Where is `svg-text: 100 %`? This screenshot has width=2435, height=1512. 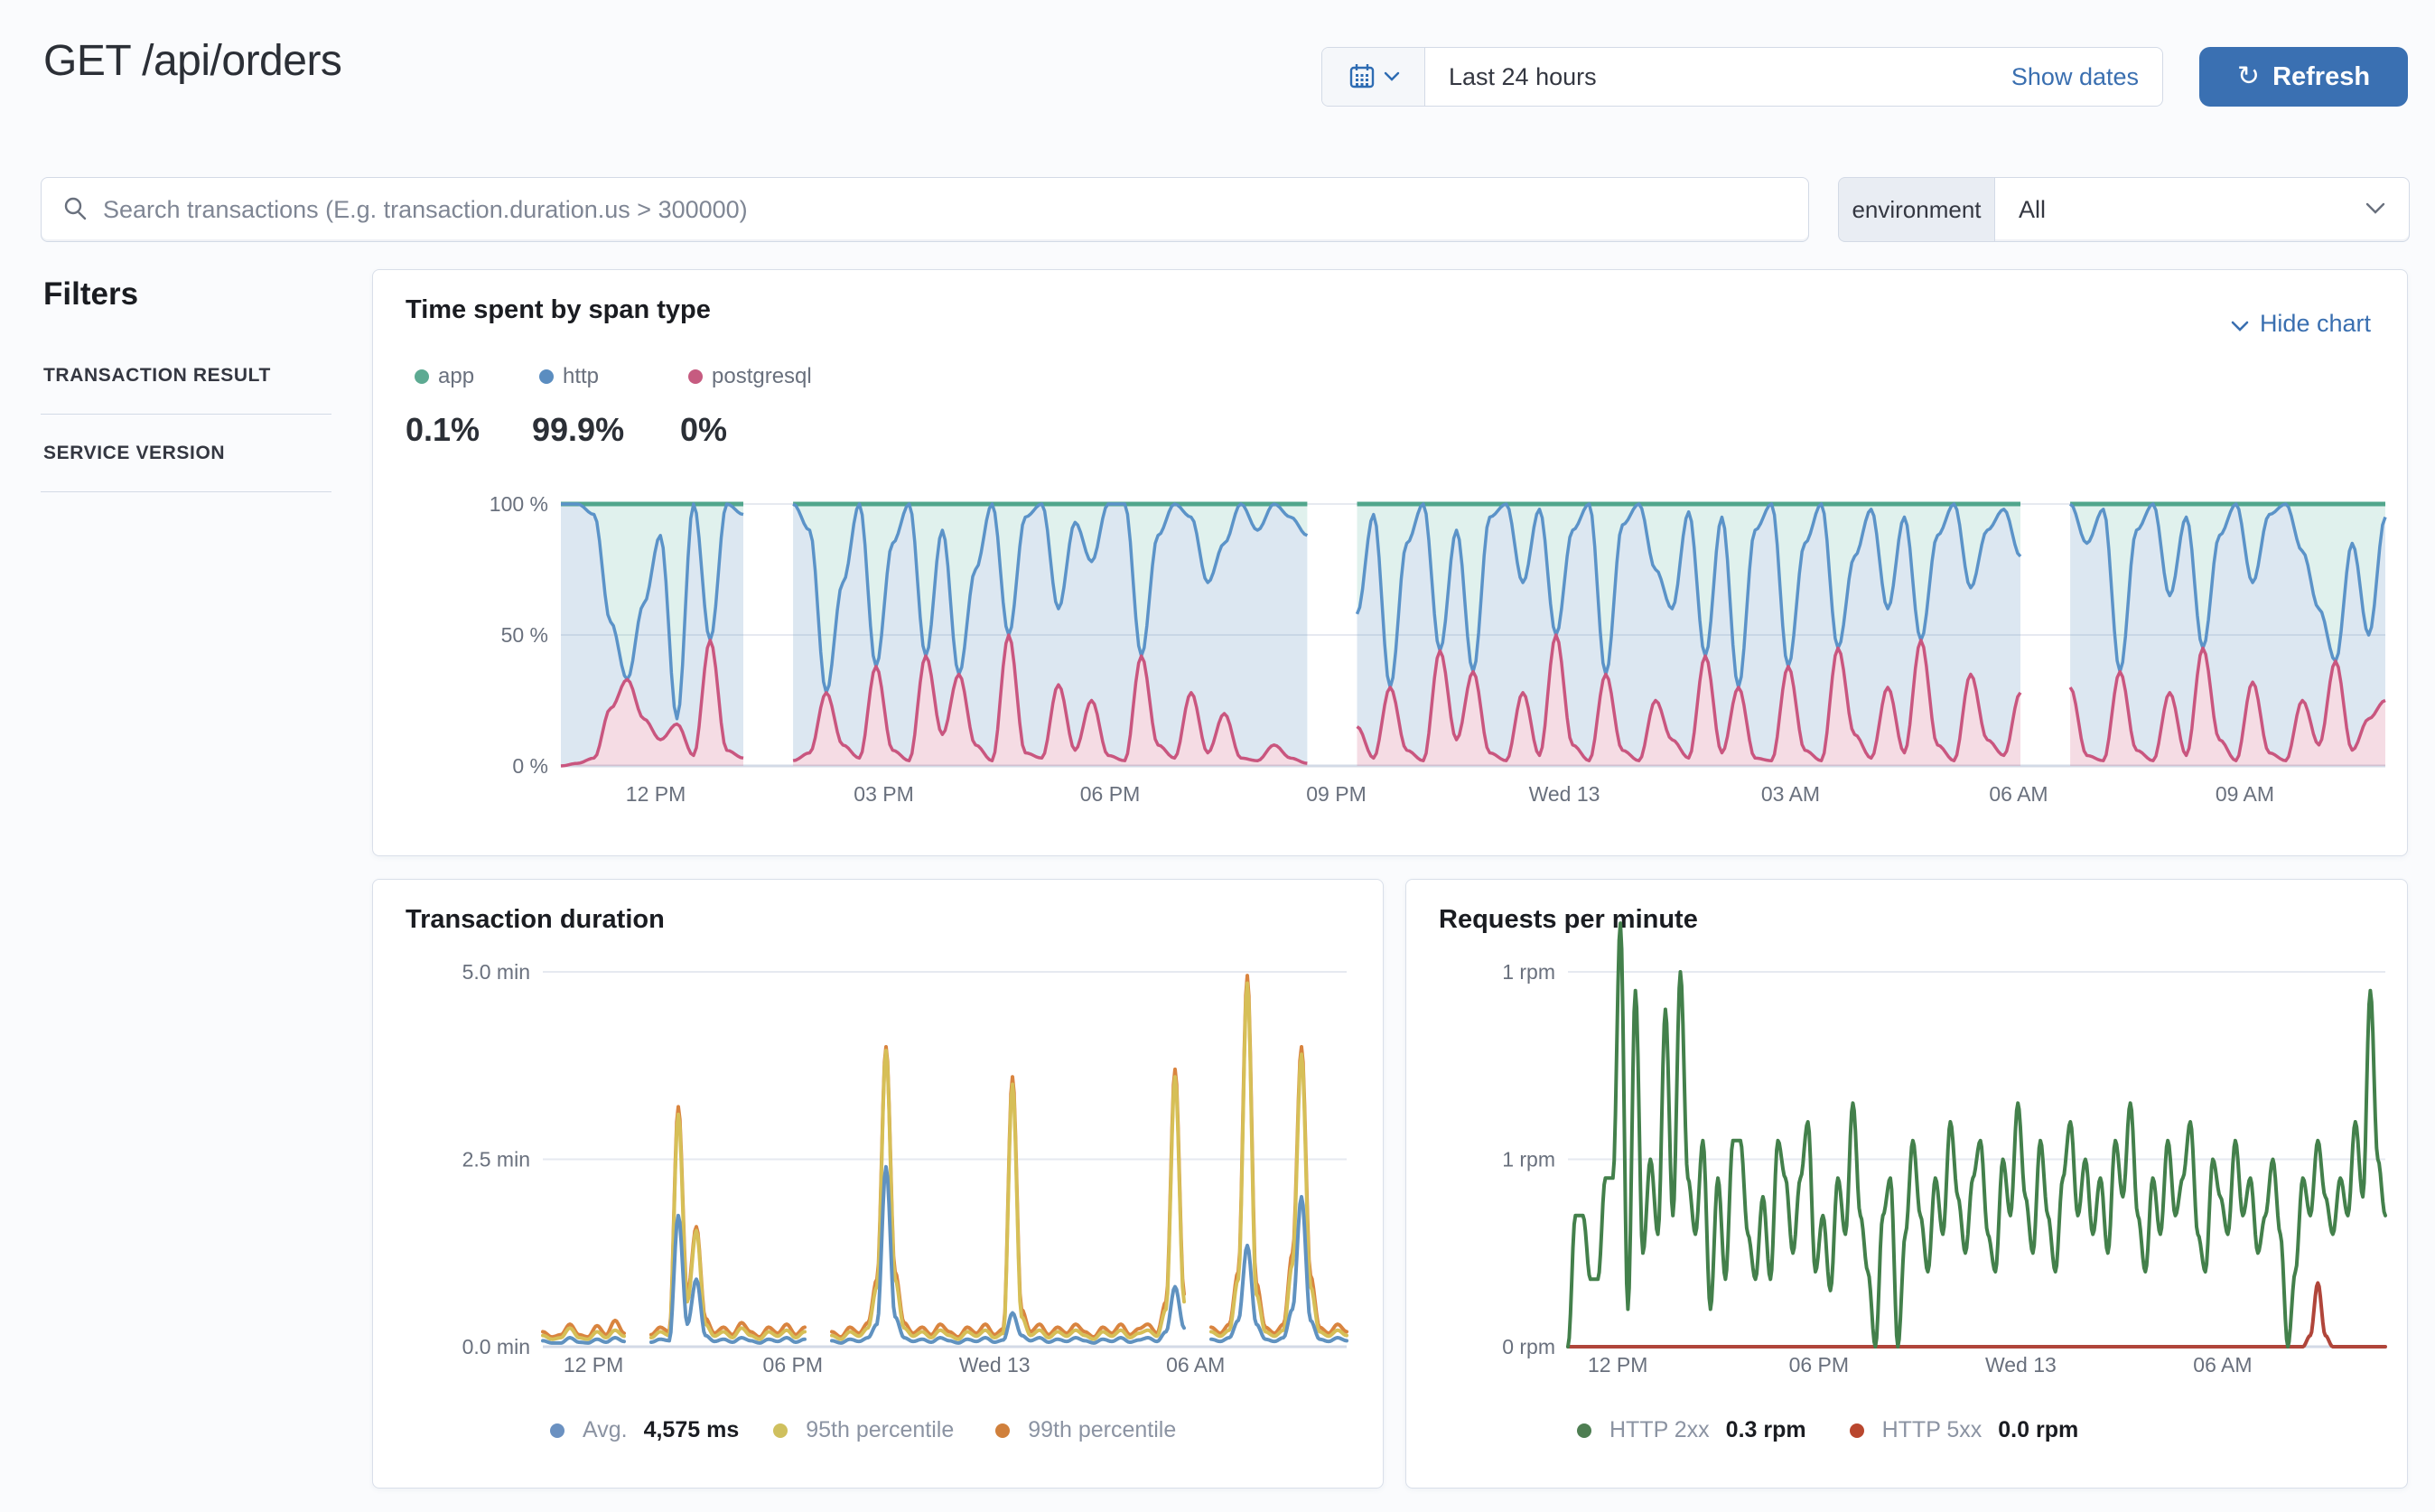 svg-text: 100 % is located at coordinates (519, 504).